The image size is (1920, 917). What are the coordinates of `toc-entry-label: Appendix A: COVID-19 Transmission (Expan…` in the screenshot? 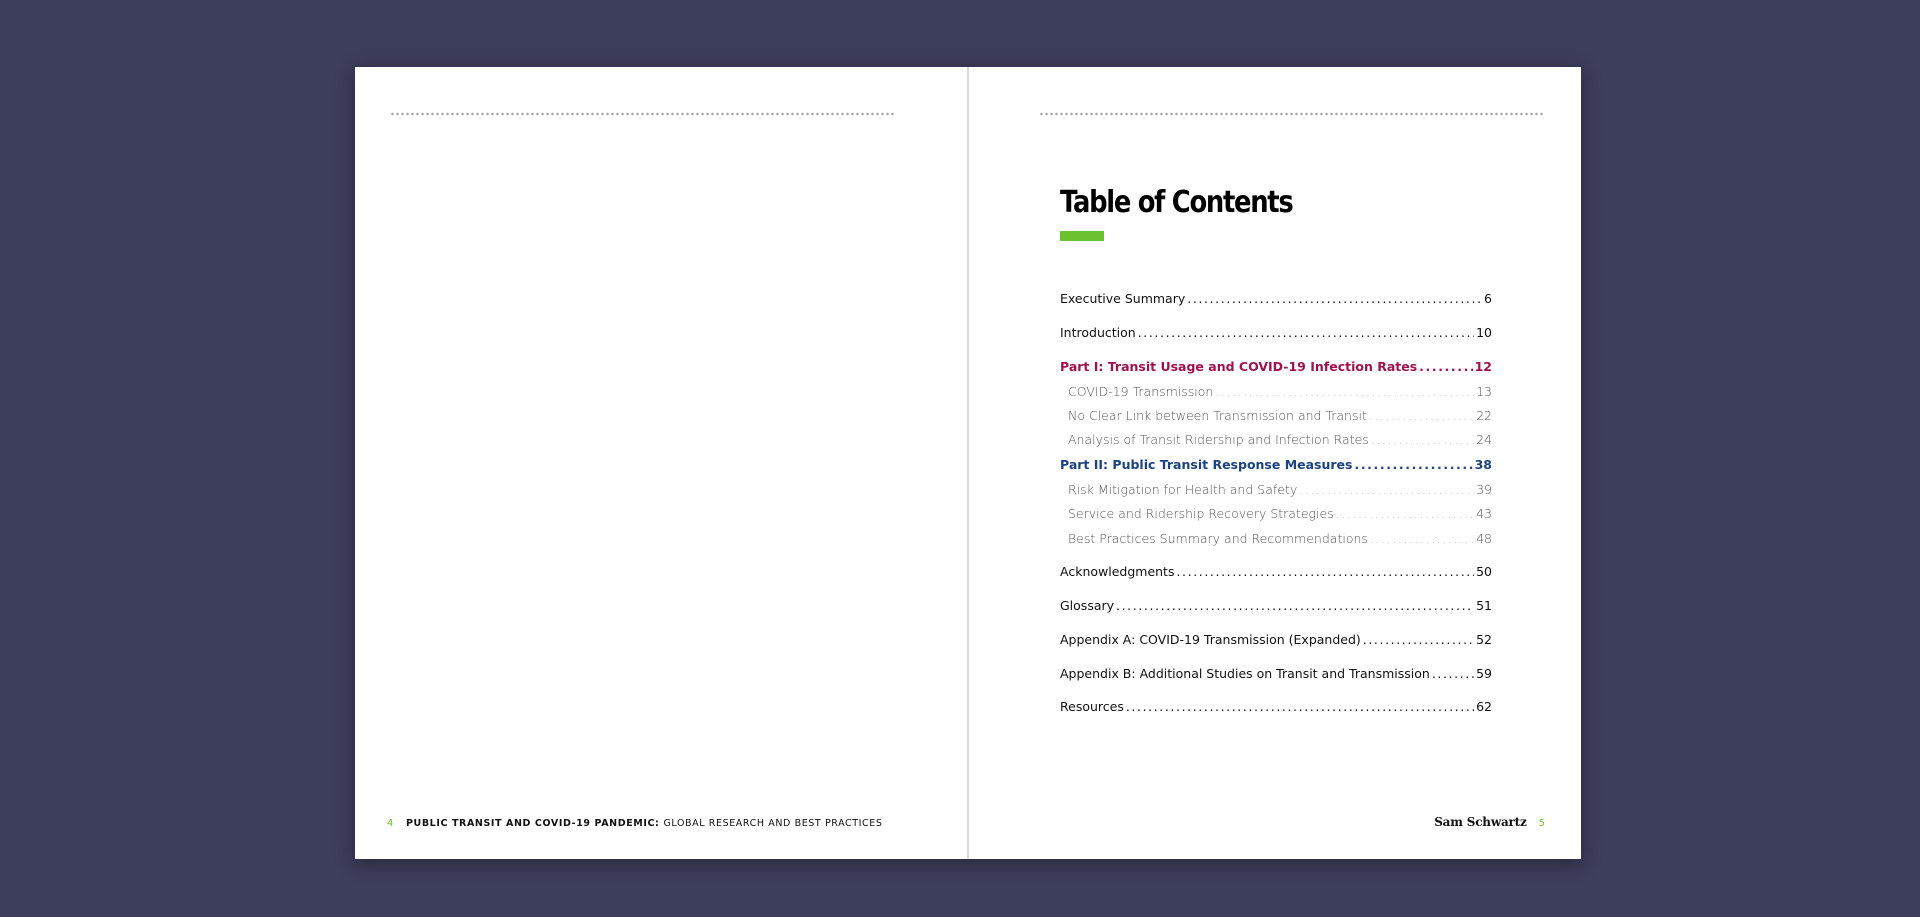 It's located at (1210, 639).